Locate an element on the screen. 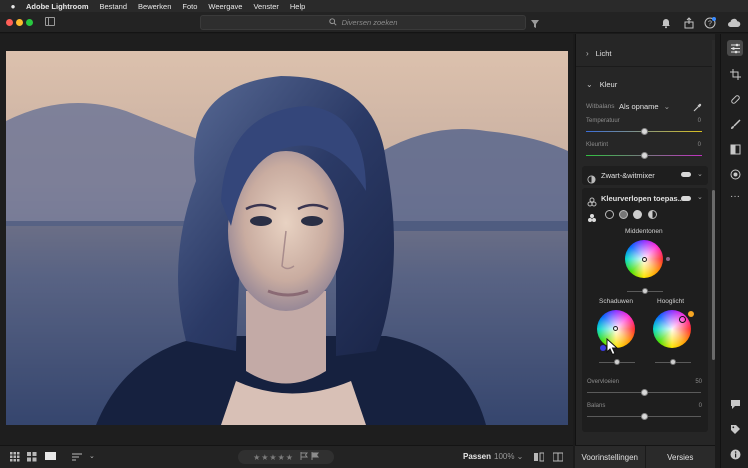  temperature-label: Temperatuur is located at coordinates (603, 121).